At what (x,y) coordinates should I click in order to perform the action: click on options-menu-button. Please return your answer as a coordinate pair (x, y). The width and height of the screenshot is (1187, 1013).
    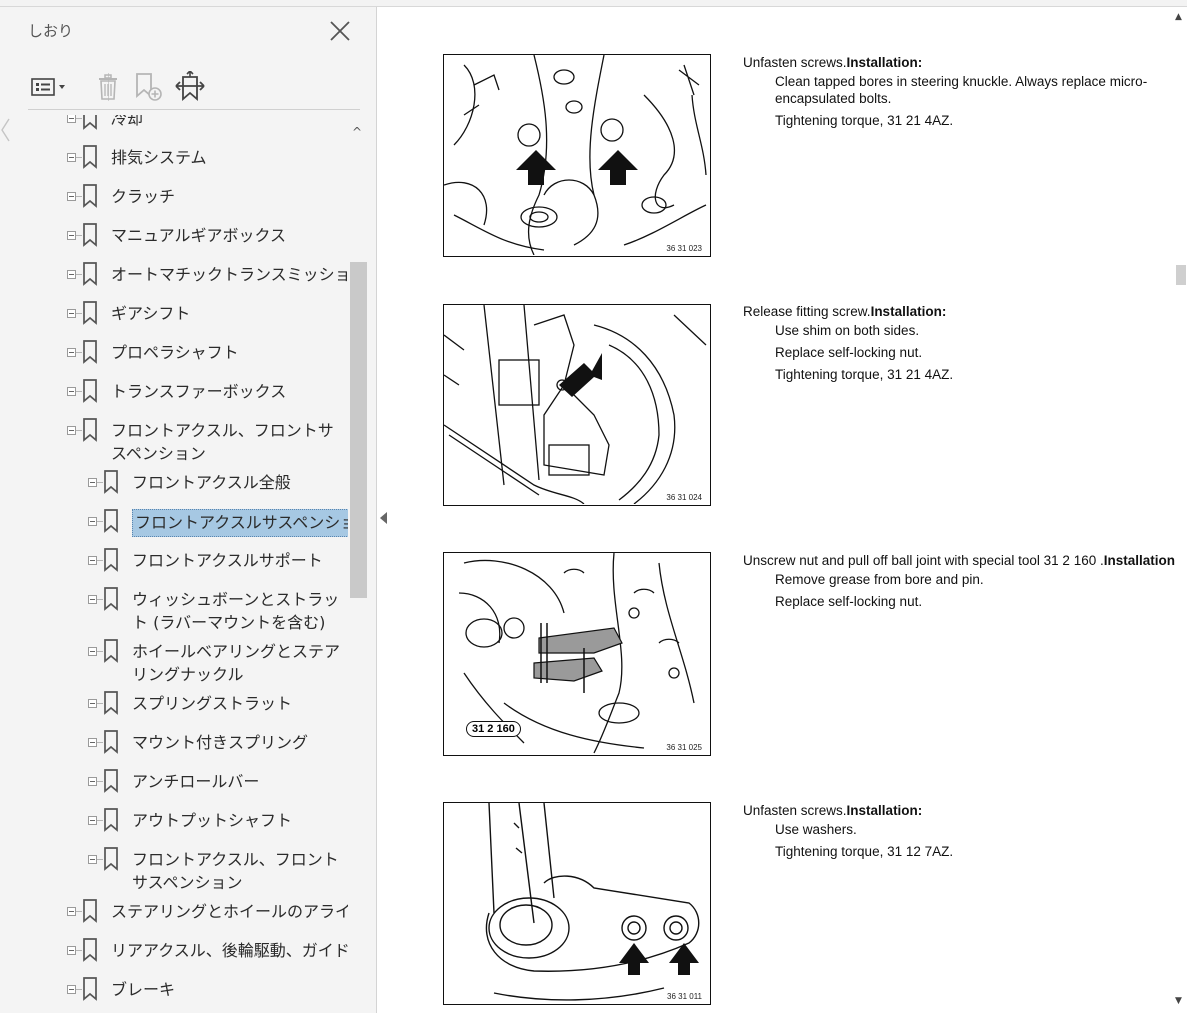
    Looking at the image, I should click on (48, 87).